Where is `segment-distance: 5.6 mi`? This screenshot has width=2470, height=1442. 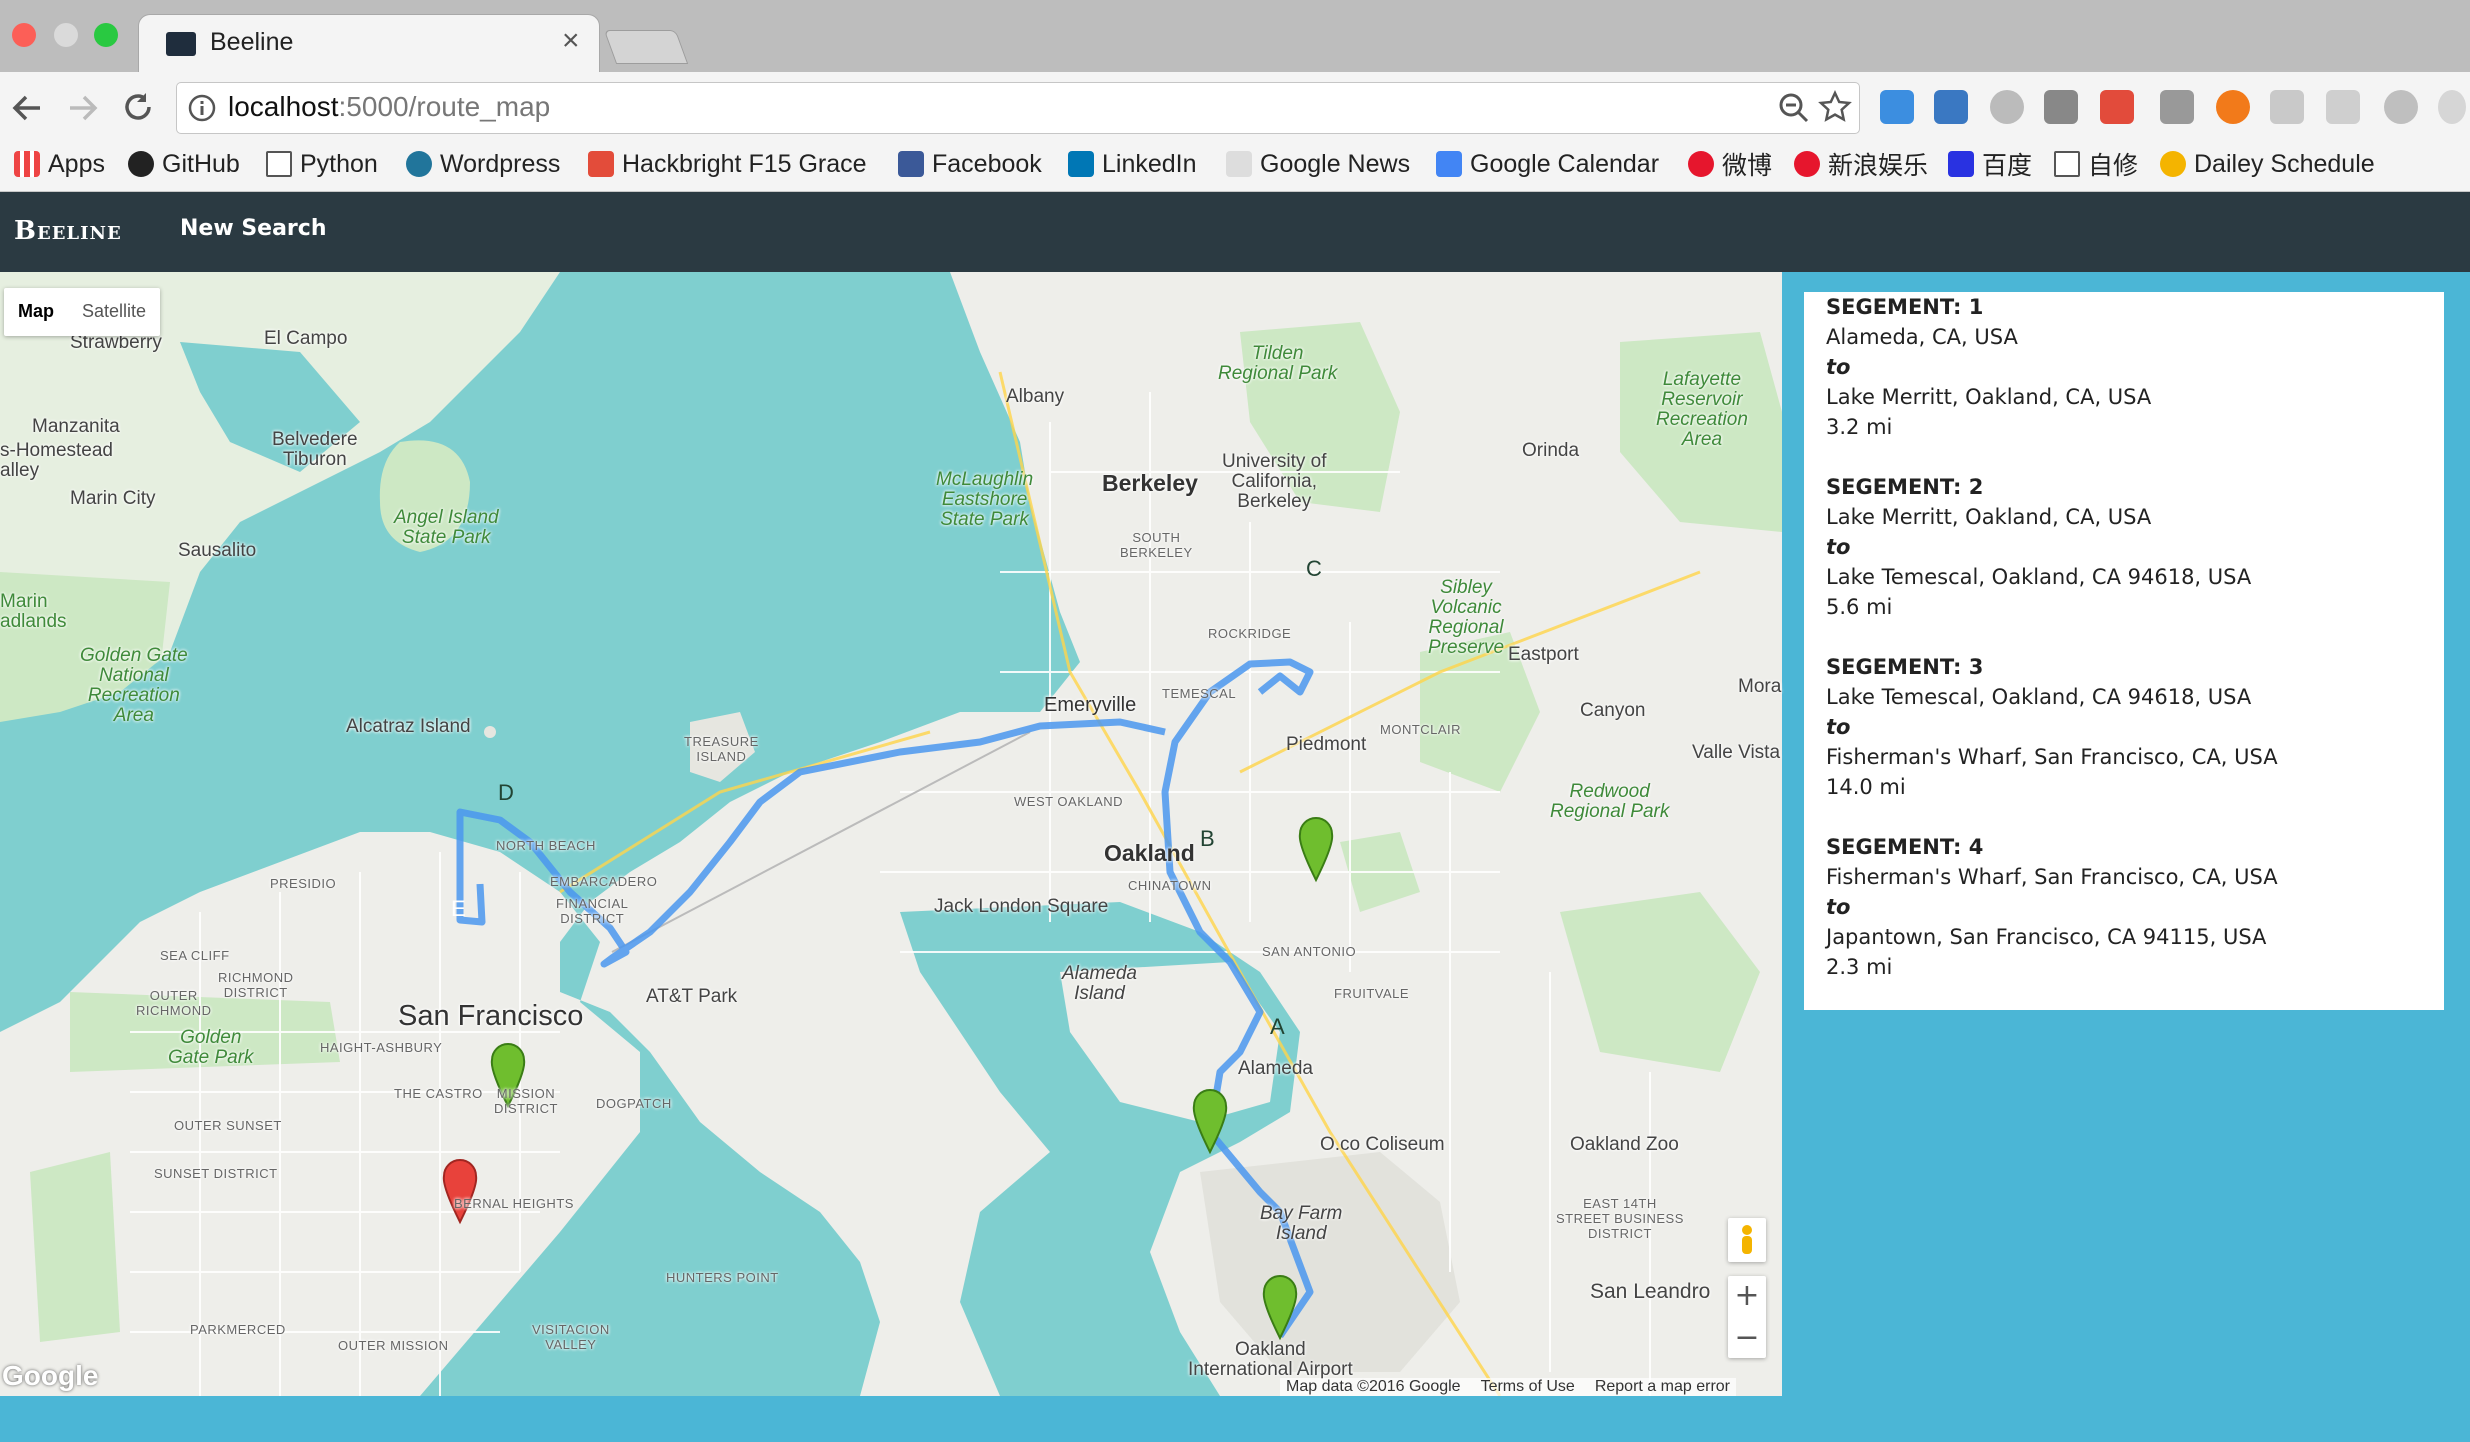
segment-distance: 5.6 mi is located at coordinates (1859, 607).